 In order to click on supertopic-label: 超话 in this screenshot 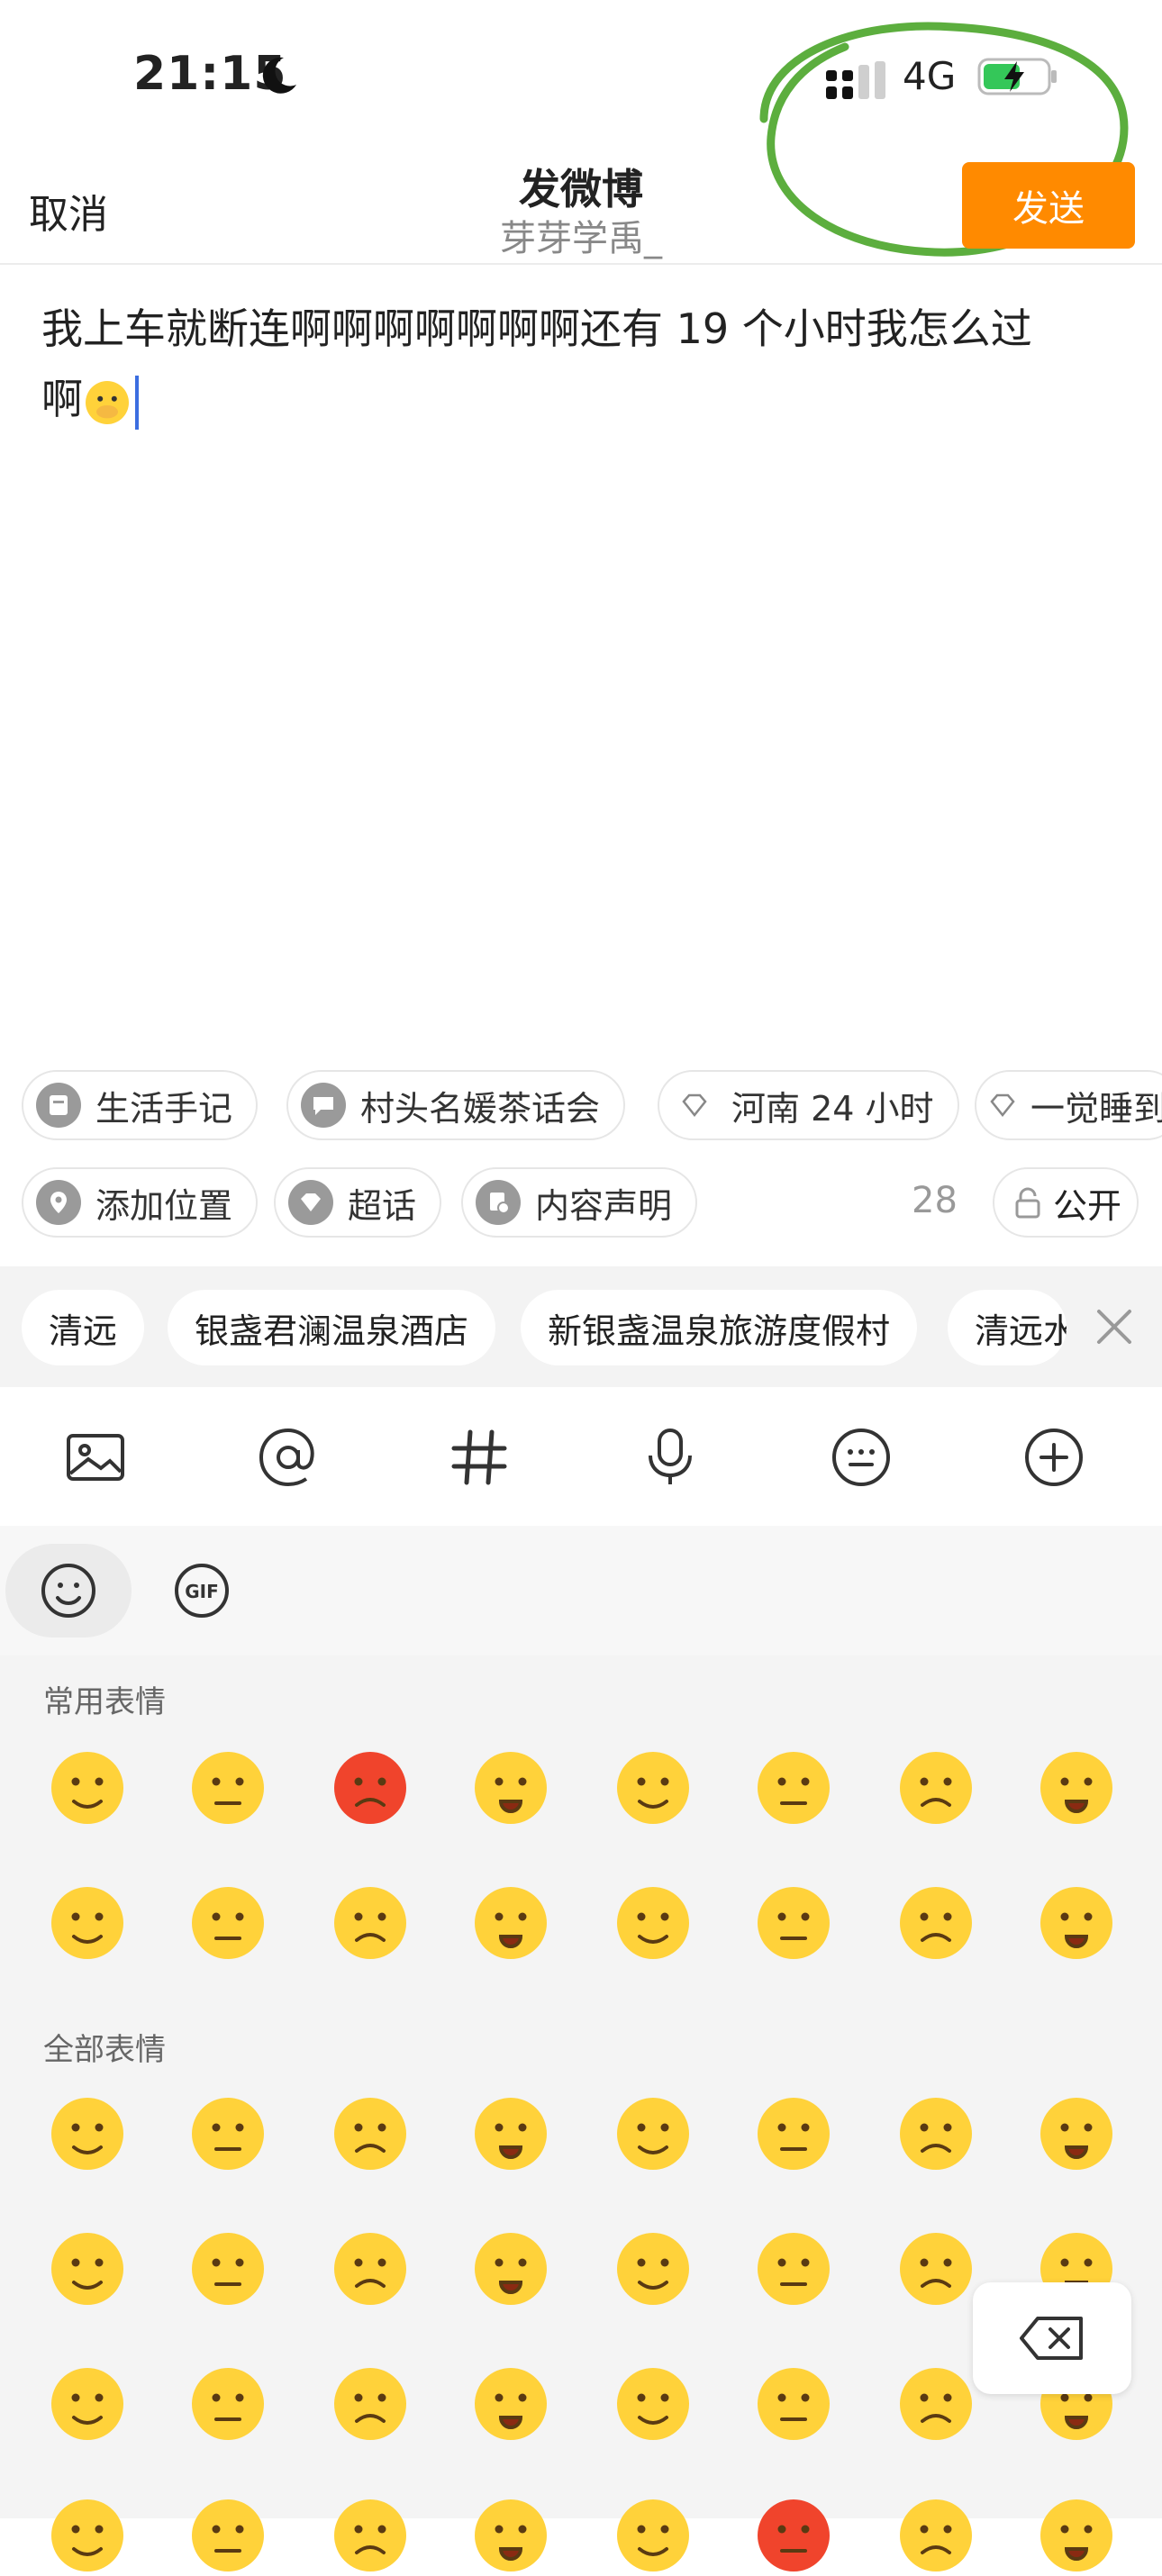, I will do `click(383, 1205)`.